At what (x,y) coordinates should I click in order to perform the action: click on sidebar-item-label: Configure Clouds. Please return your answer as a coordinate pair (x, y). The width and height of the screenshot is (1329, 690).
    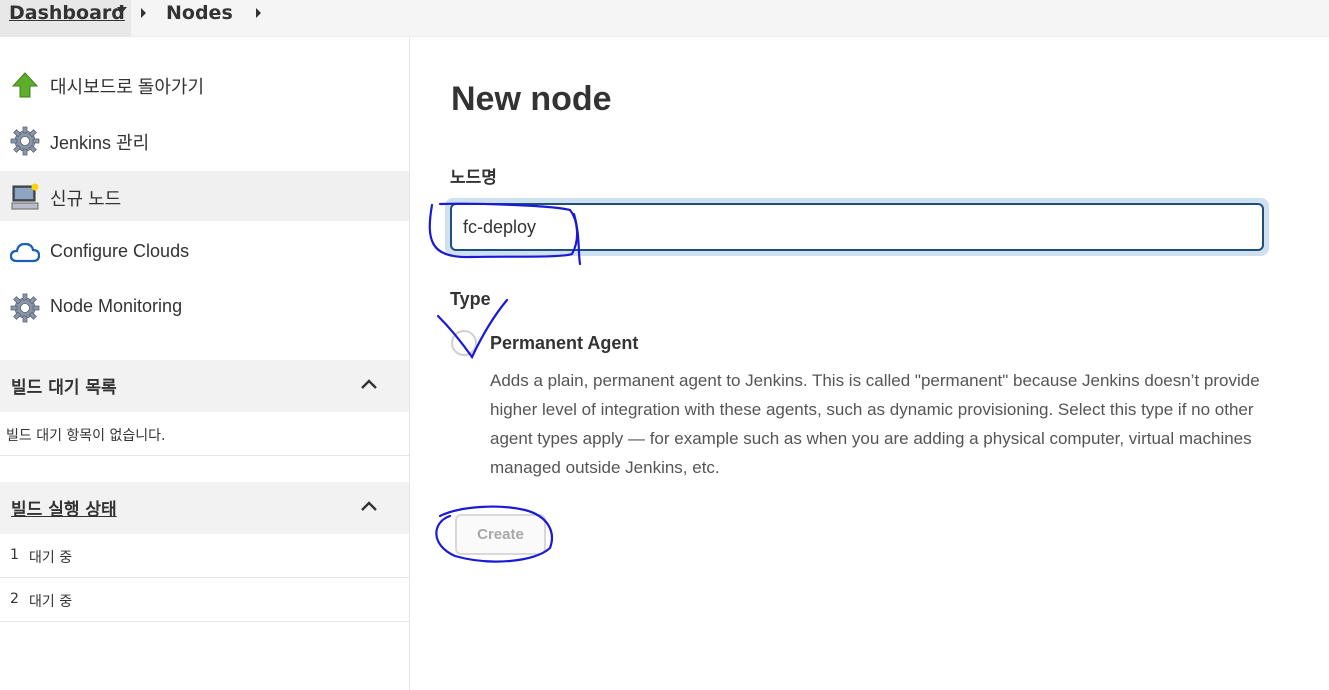
    Looking at the image, I should click on (120, 251).